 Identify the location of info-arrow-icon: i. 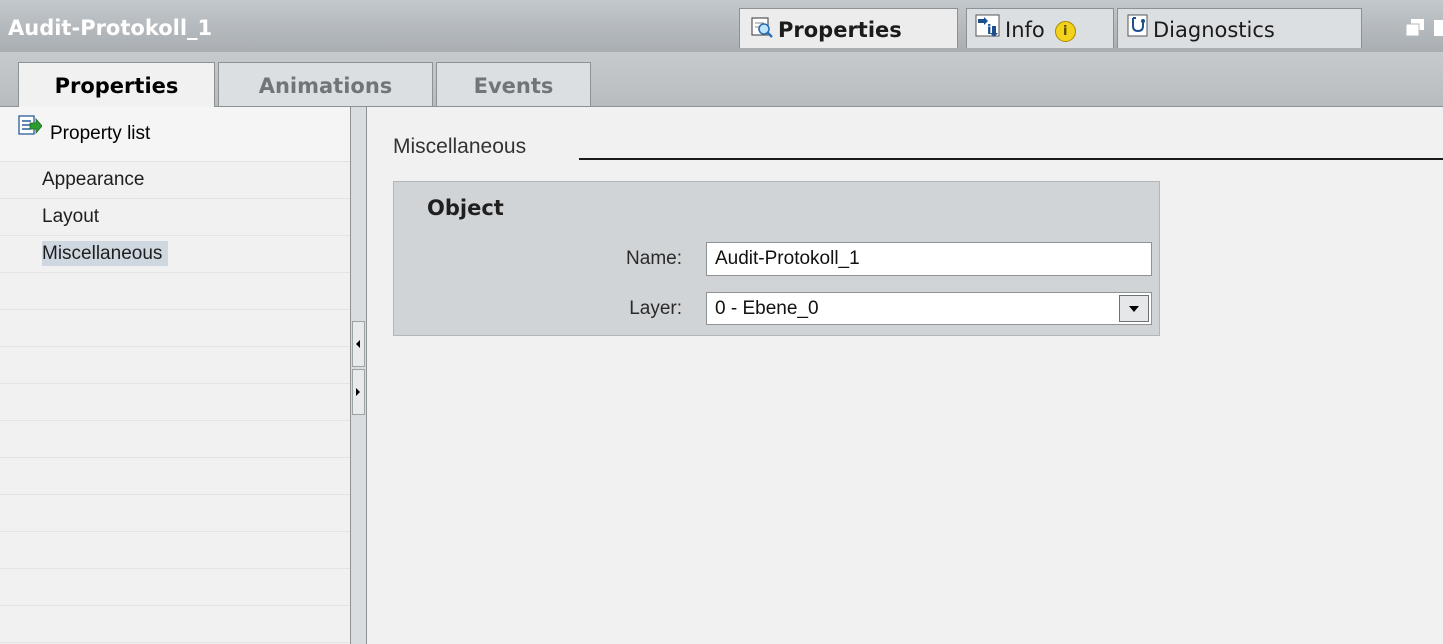
(988, 31).